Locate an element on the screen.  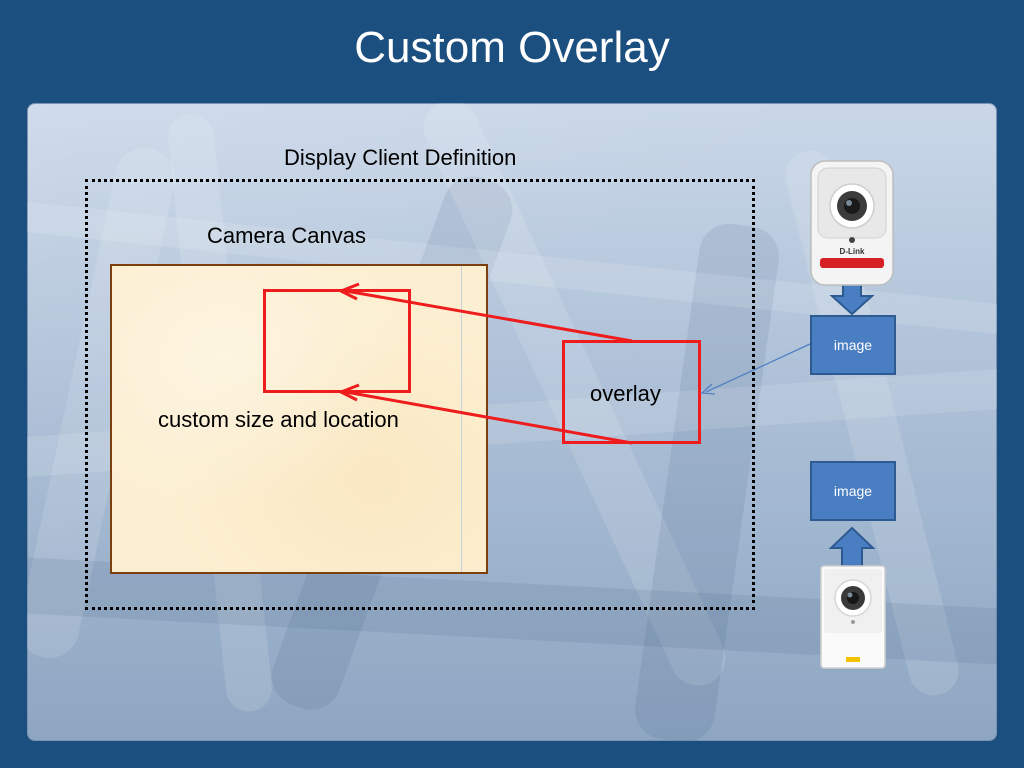
up-block-arrow is located at coordinates (852, 546).